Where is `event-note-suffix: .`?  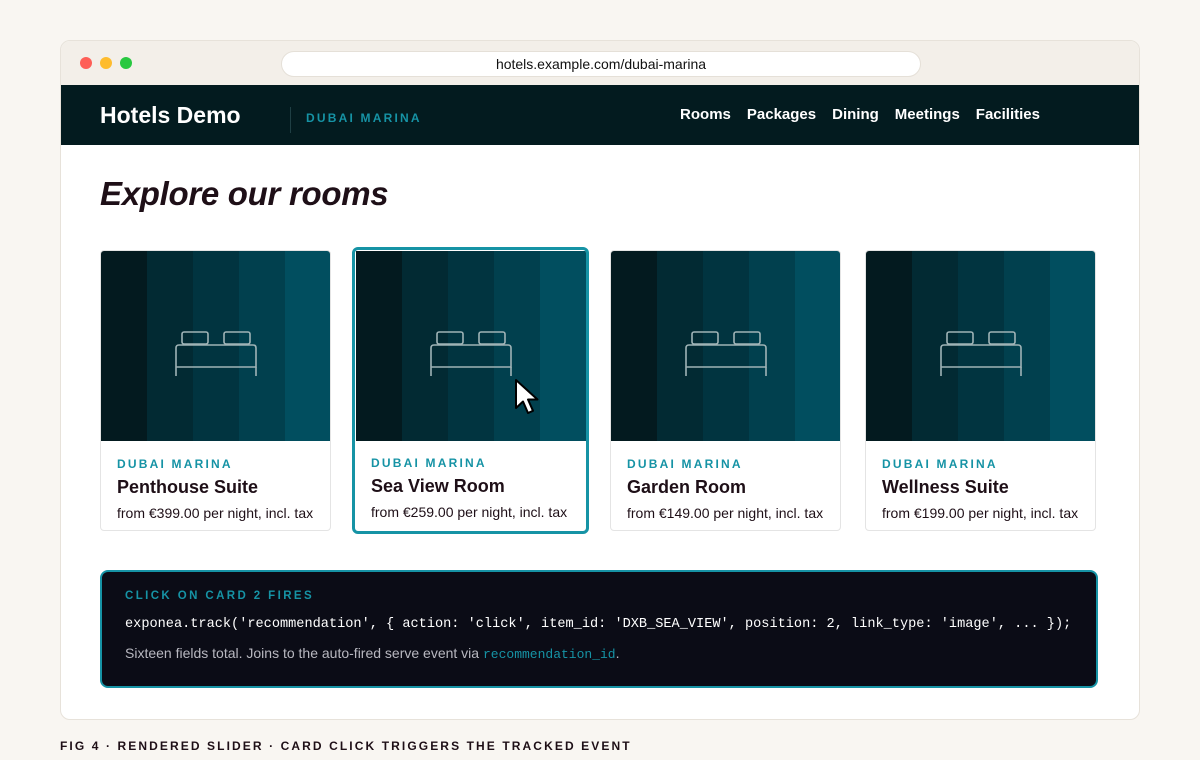 event-note-suffix: . is located at coordinates (617, 653).